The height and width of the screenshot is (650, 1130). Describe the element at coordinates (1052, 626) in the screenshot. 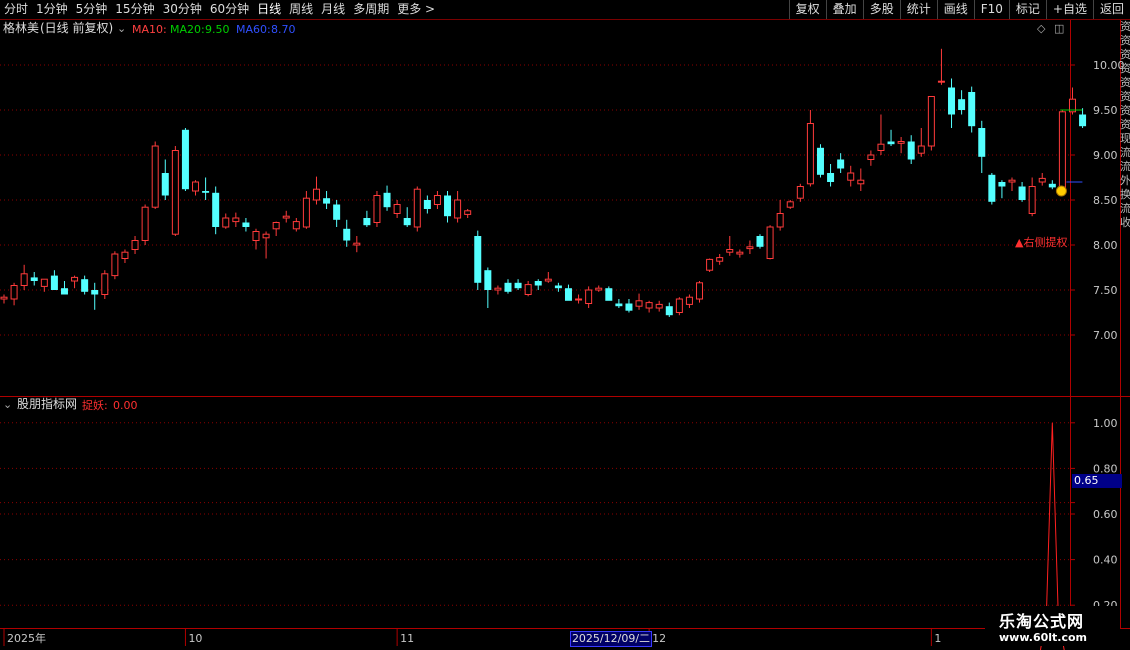

I see `watermark-logo: 乐淘公式网 www.60lt.com` at that location.